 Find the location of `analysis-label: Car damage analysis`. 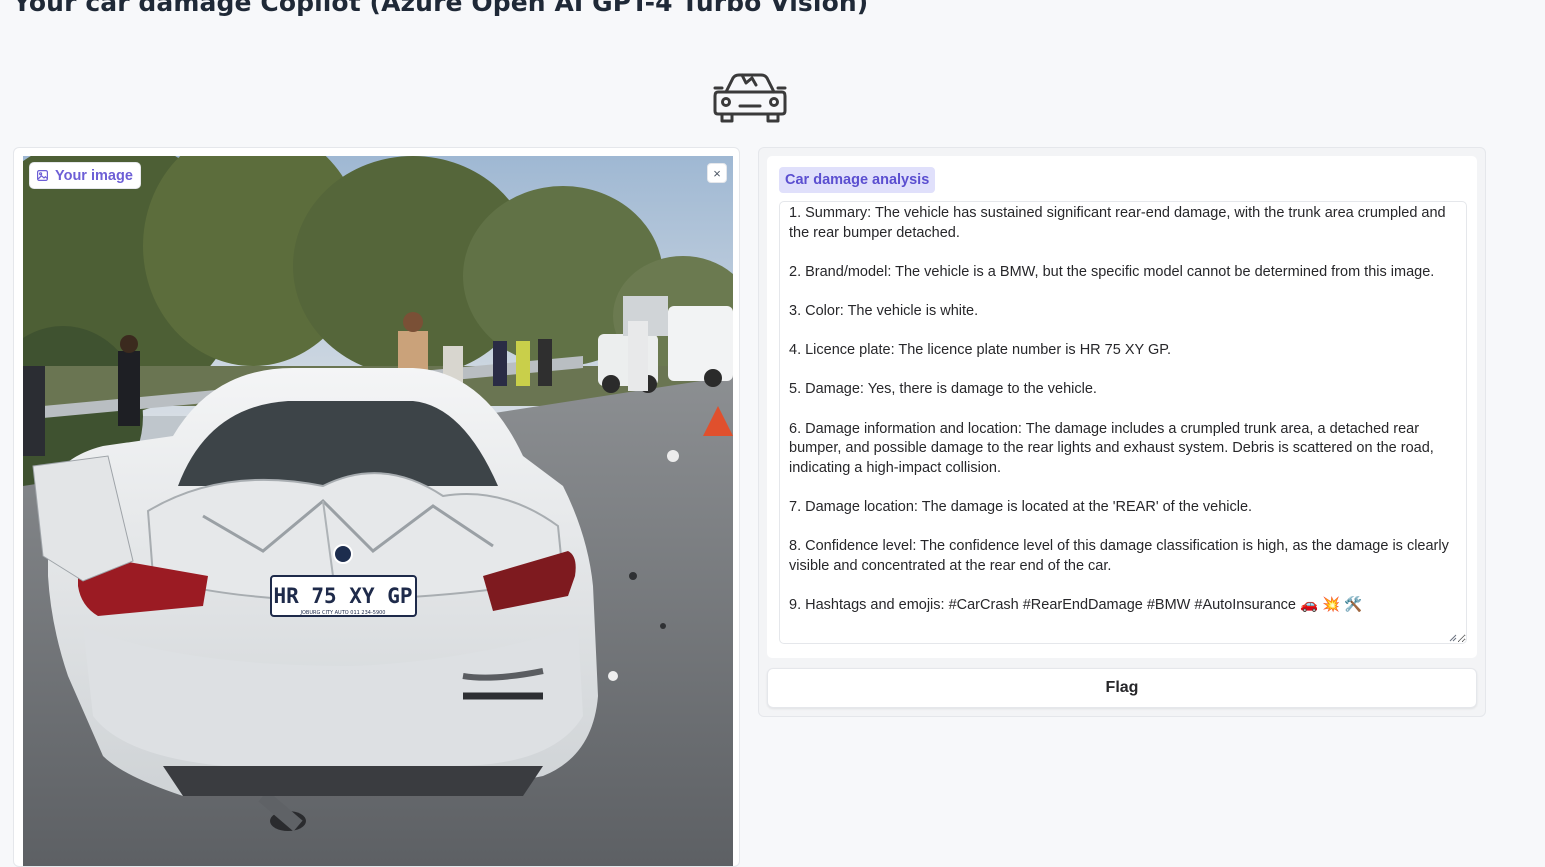

analysis-label: Car damage analysis is located at coordinates (857, 180).